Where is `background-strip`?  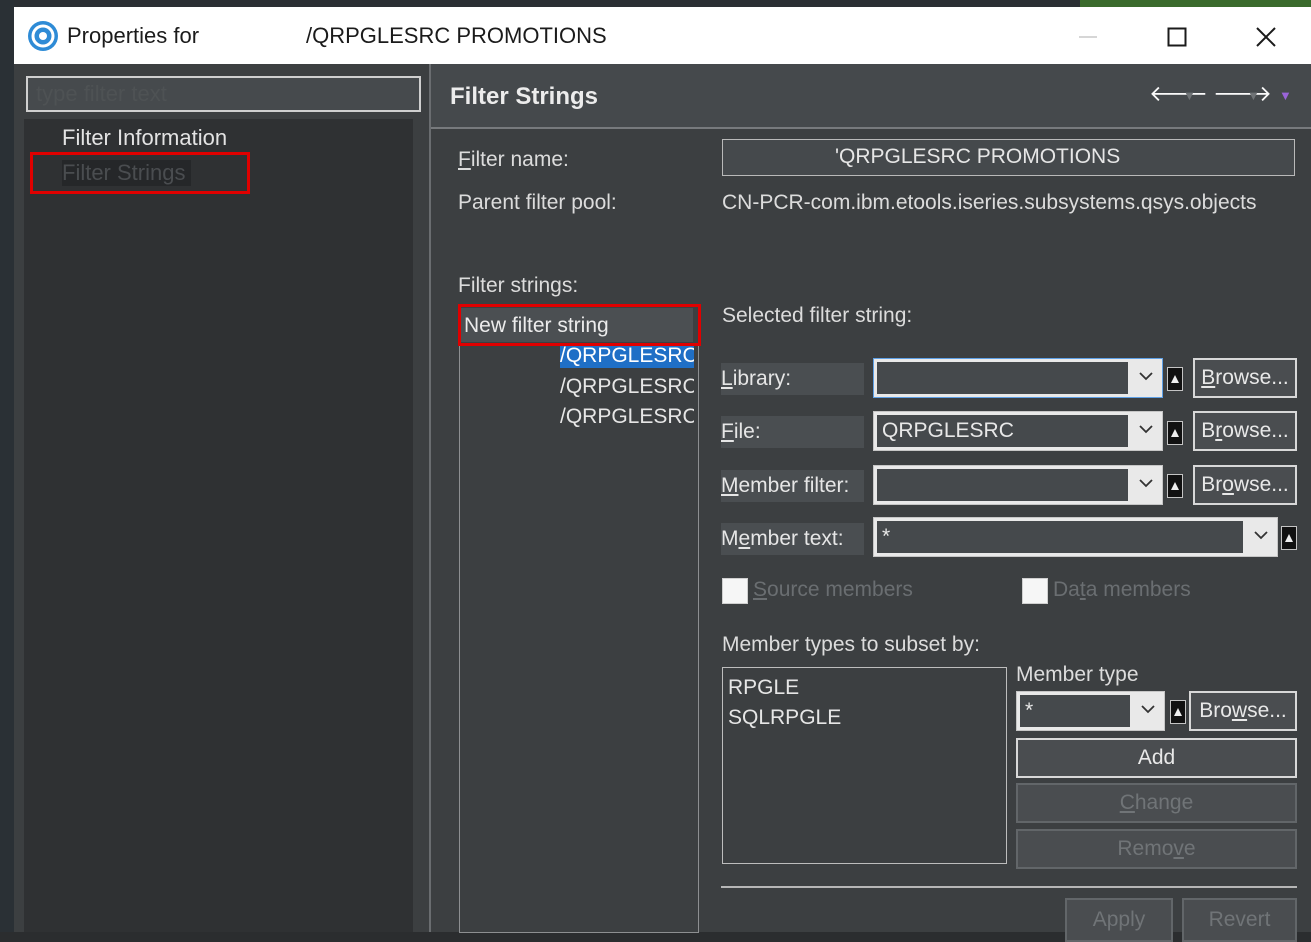
background-strip is located at coordinates (7, 466).